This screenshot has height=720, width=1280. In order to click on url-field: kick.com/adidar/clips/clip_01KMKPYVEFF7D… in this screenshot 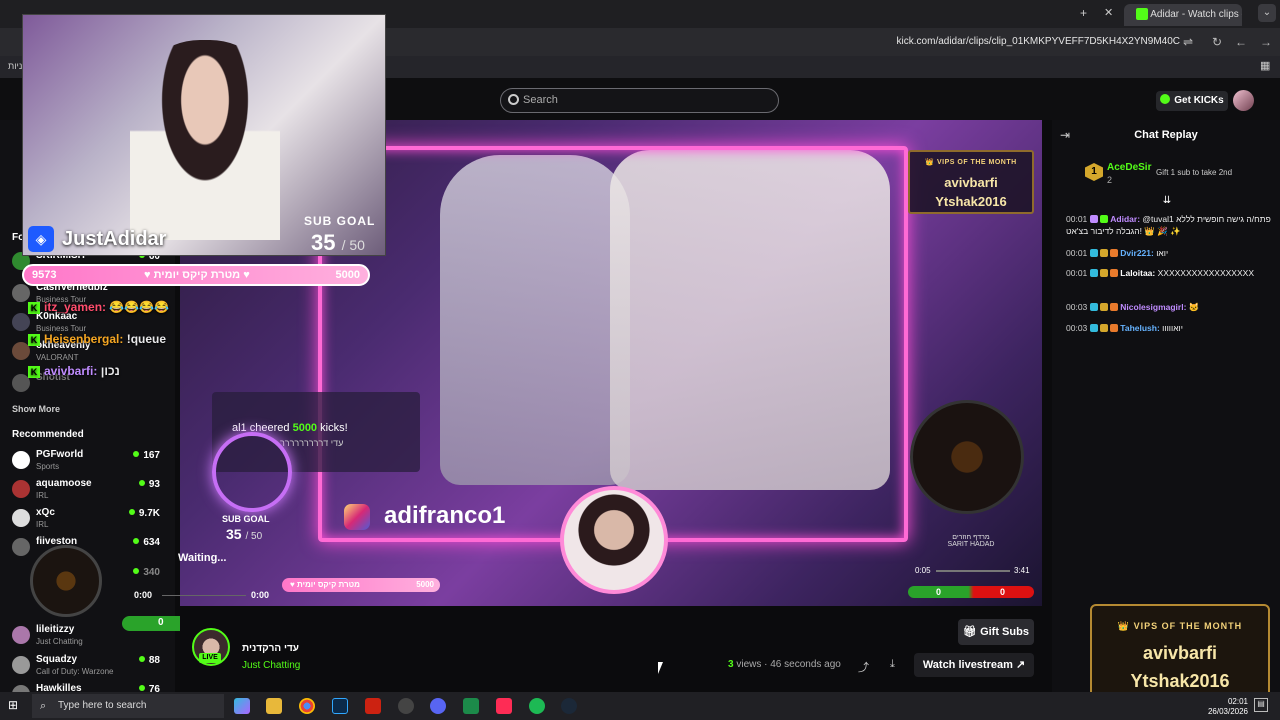, I will do `click(790, 42)`.